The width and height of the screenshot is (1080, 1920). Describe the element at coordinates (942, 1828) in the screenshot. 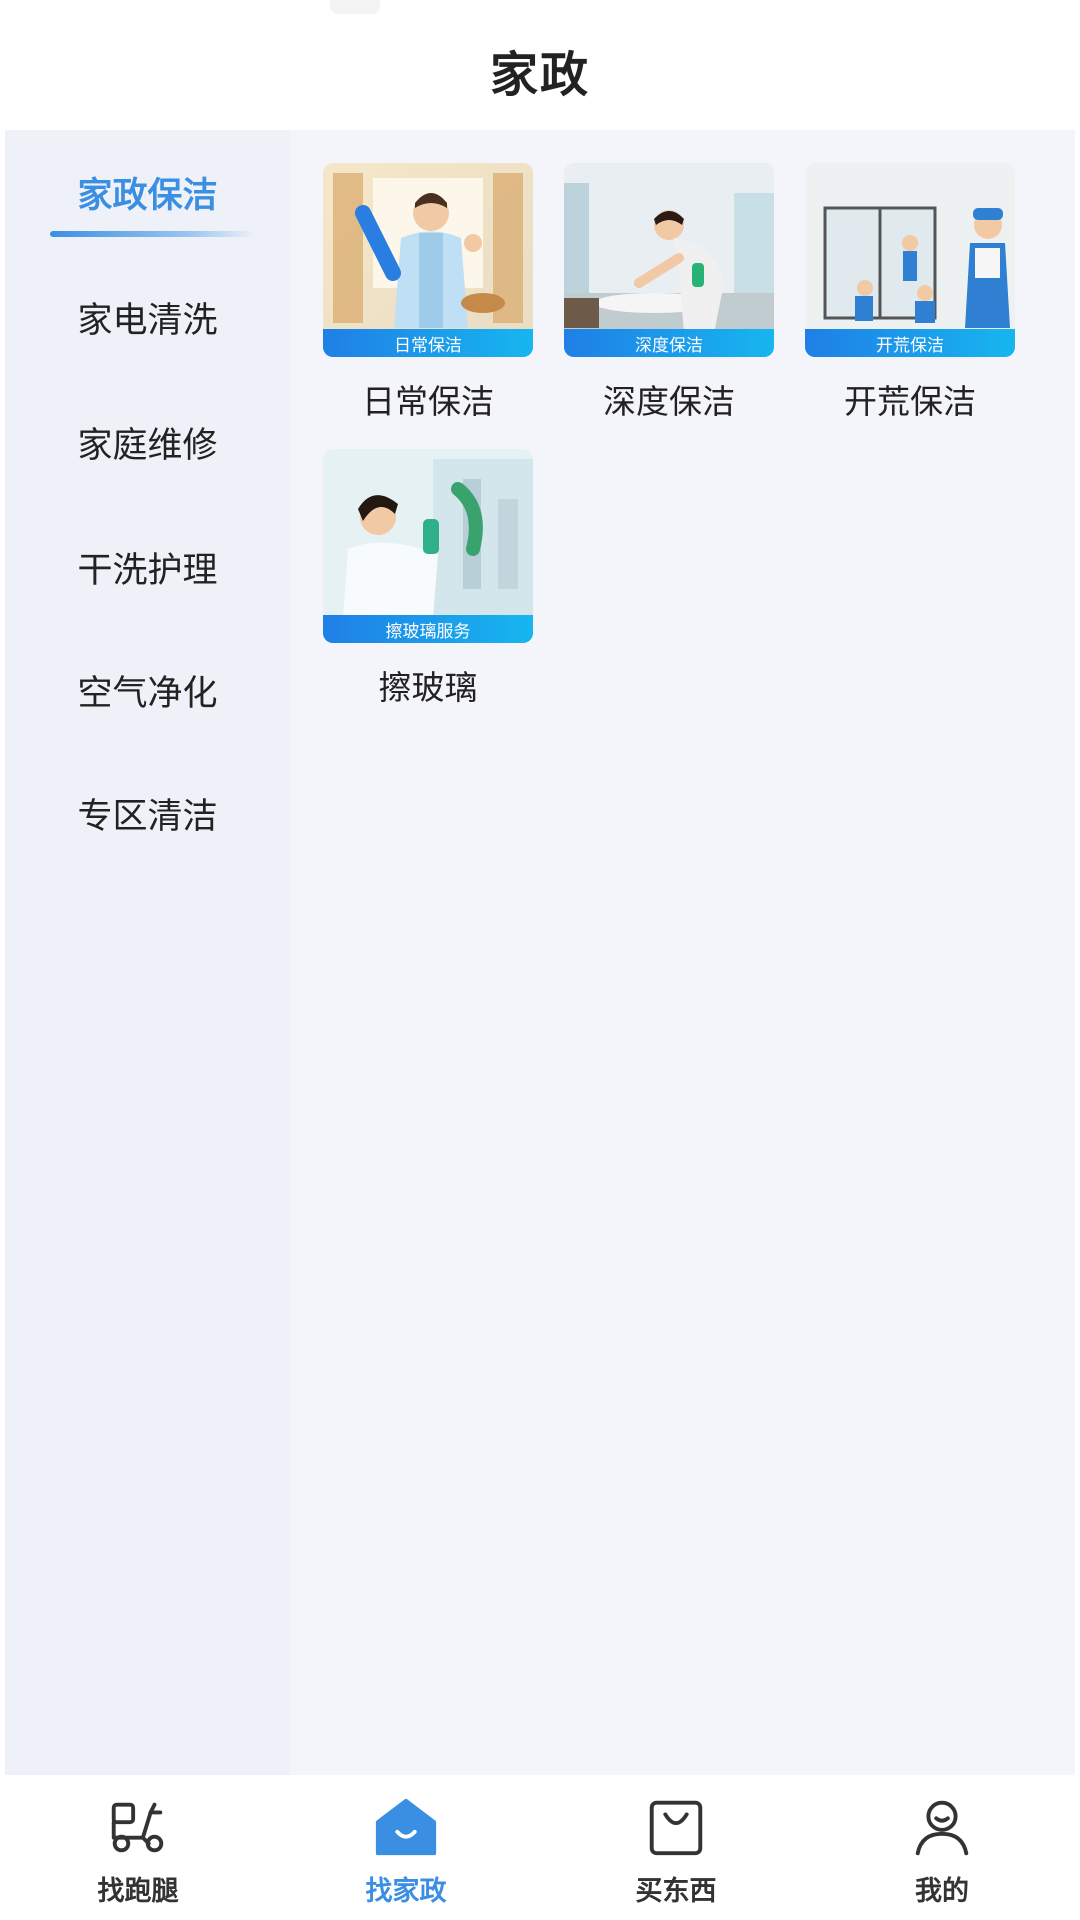

I see `user-icon` at that location.